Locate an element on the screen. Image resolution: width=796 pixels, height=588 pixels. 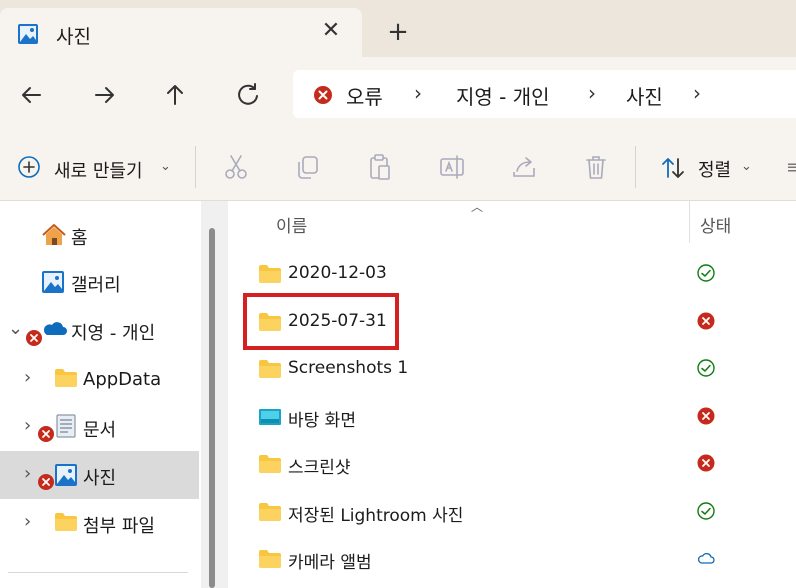
cut-icon is located at coordinates (236, 167).